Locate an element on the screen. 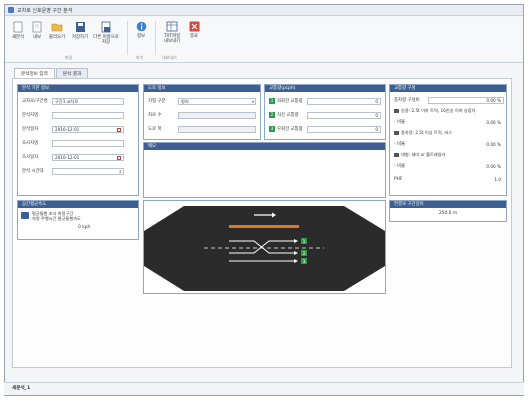  vehicle-class-label: 승용: 2.5t 이하 트럭, 16인승 이하 승합차 is located at coordinates (438, 110).